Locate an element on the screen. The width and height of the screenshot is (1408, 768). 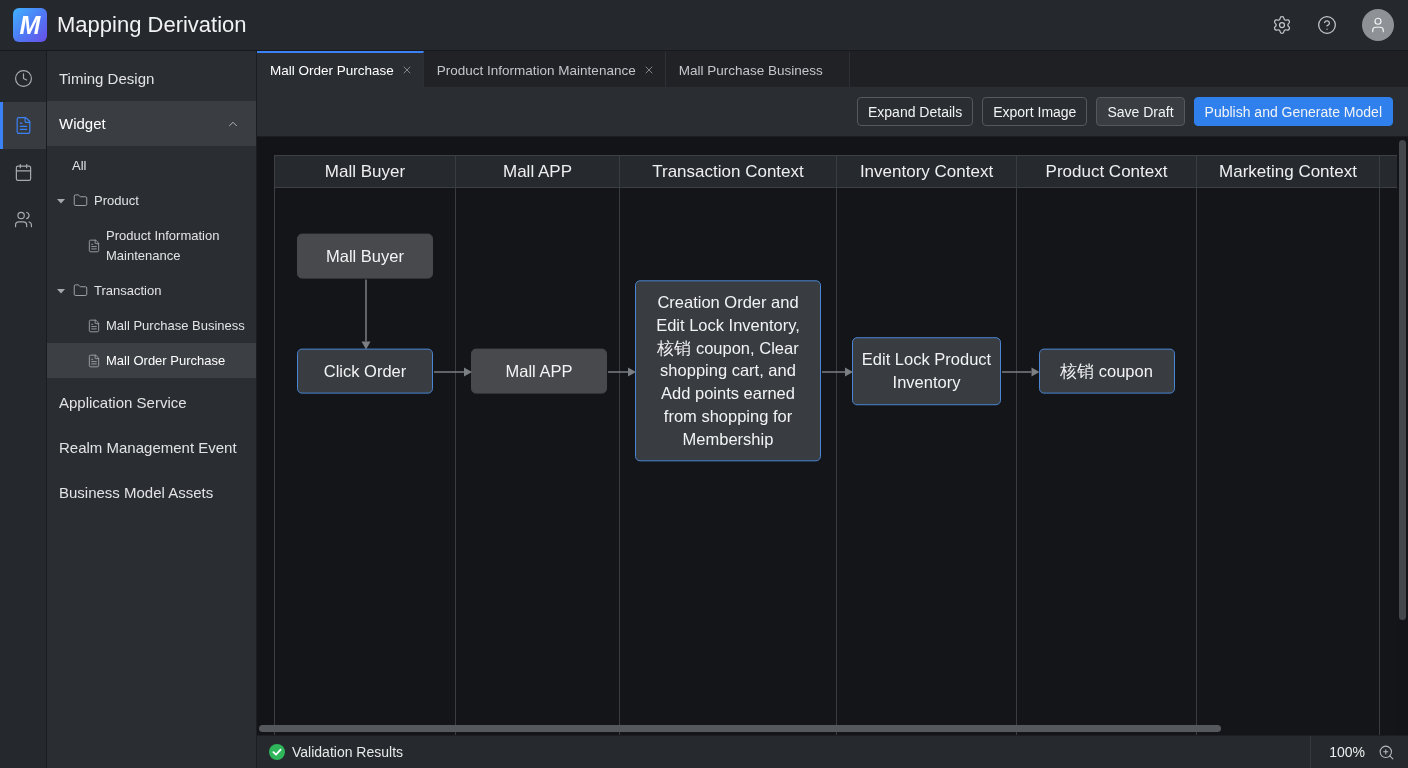
nav-item: Widget is located at coordinates (151, 123).